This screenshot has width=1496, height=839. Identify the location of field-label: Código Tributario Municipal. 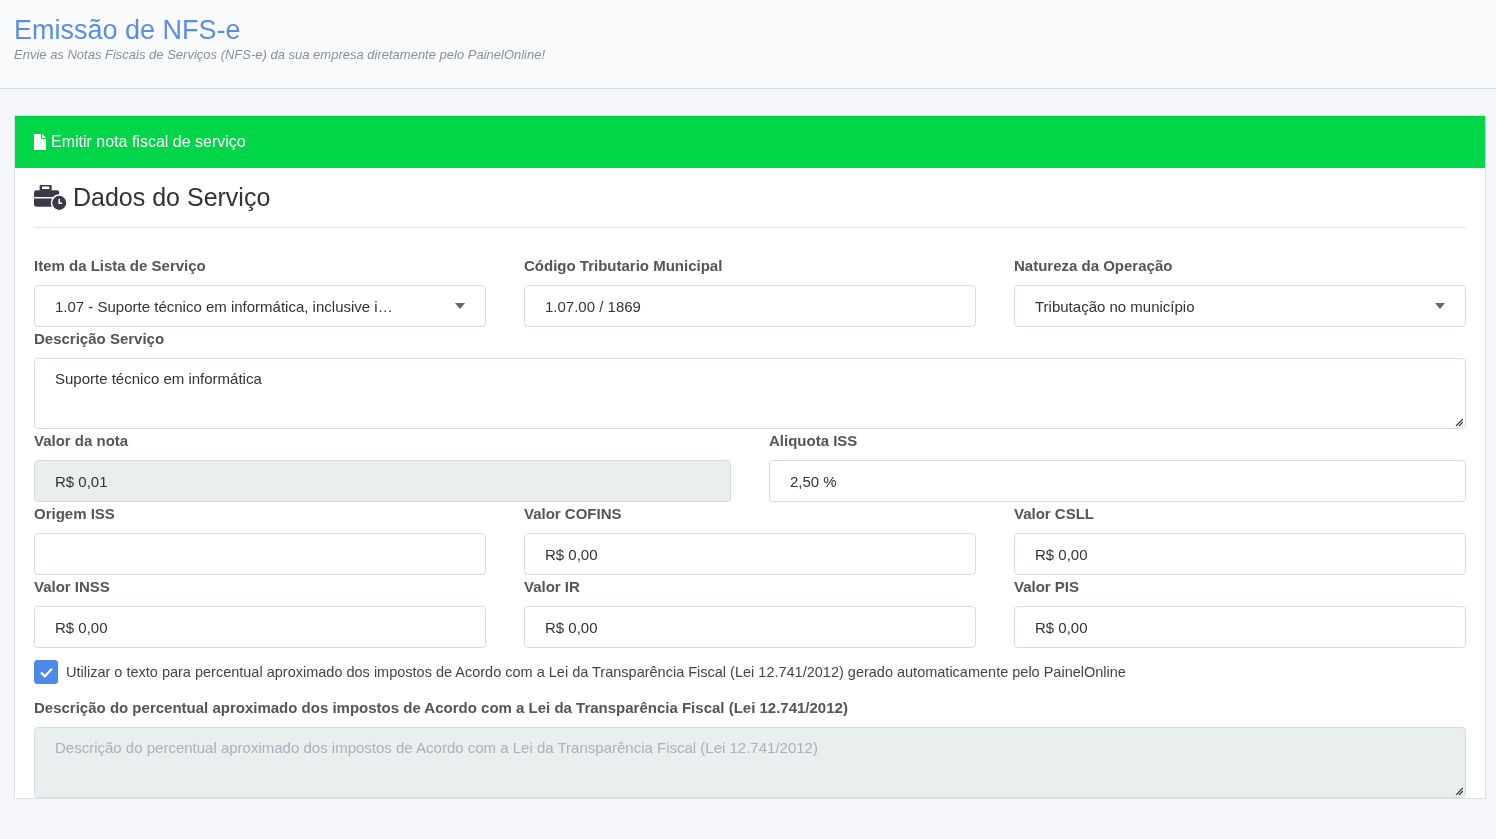
(624, 266).